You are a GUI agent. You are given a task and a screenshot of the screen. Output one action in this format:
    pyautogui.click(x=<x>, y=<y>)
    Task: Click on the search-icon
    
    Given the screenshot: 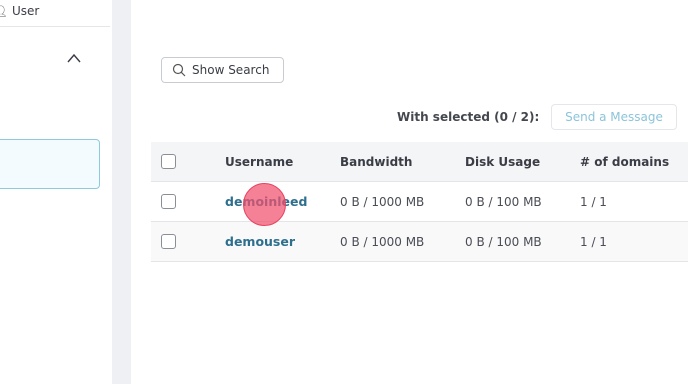 What is the action you would take?
    pyautogui.click(x=179, y=70)
    